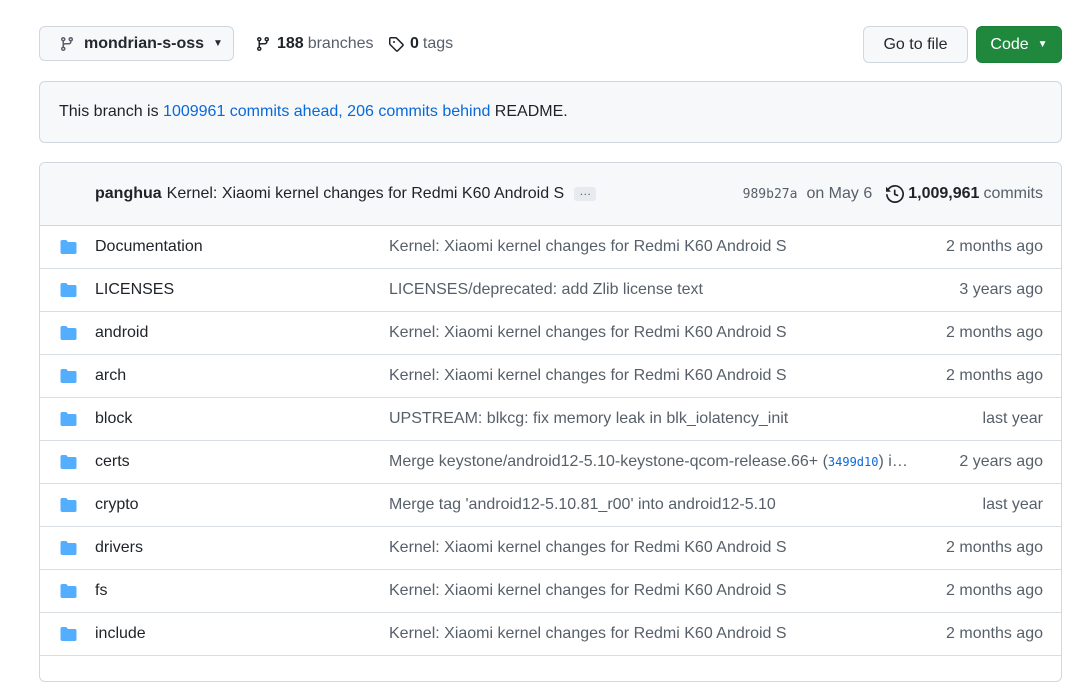 This screenshot has height=682, width=1080. What do you see at coordinates (839, 193) in the screenshot?
I see `commit-date: on May 6` at bounding box center [839, 193].